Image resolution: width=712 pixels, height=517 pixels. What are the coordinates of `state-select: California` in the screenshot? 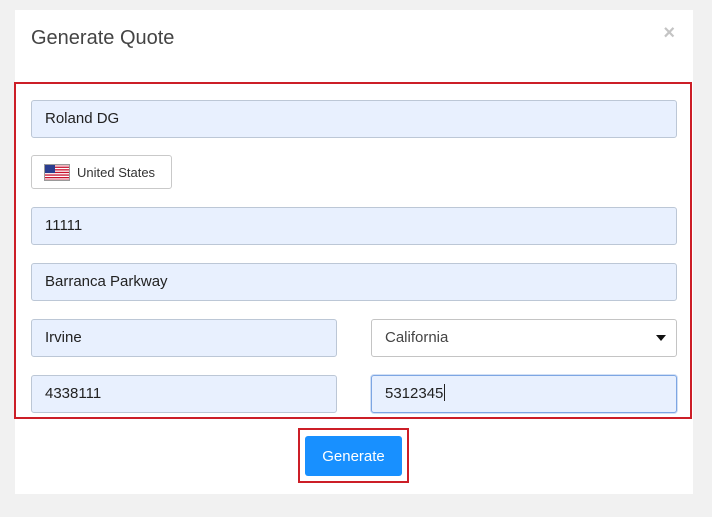 It's located at (524, 338).